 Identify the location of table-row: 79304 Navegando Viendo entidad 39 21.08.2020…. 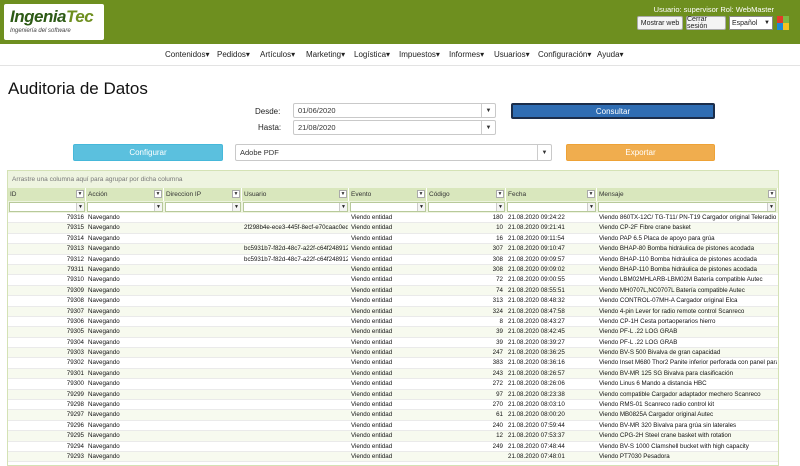
(393, 343).